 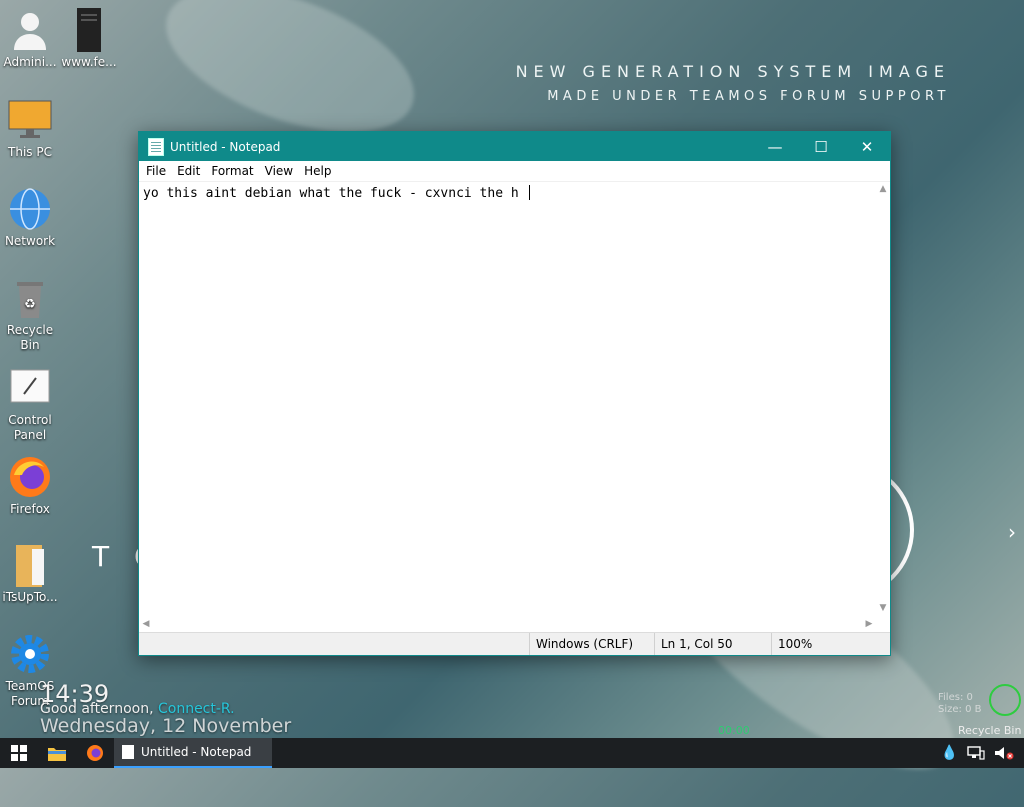 What do you see at coordinates (30, 388) in the screenshot?
I see `control-panel-icon` at bounding box center [30, 388].